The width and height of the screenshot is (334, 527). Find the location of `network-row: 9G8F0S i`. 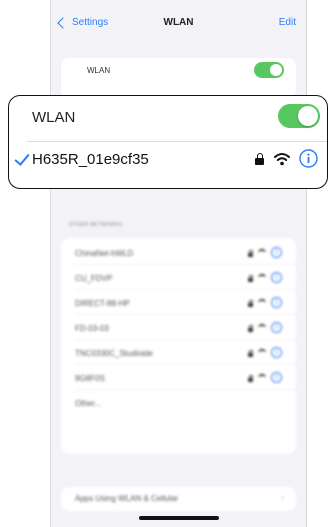

network-row: 9G8F0S i is located at coordinates (178, 379).